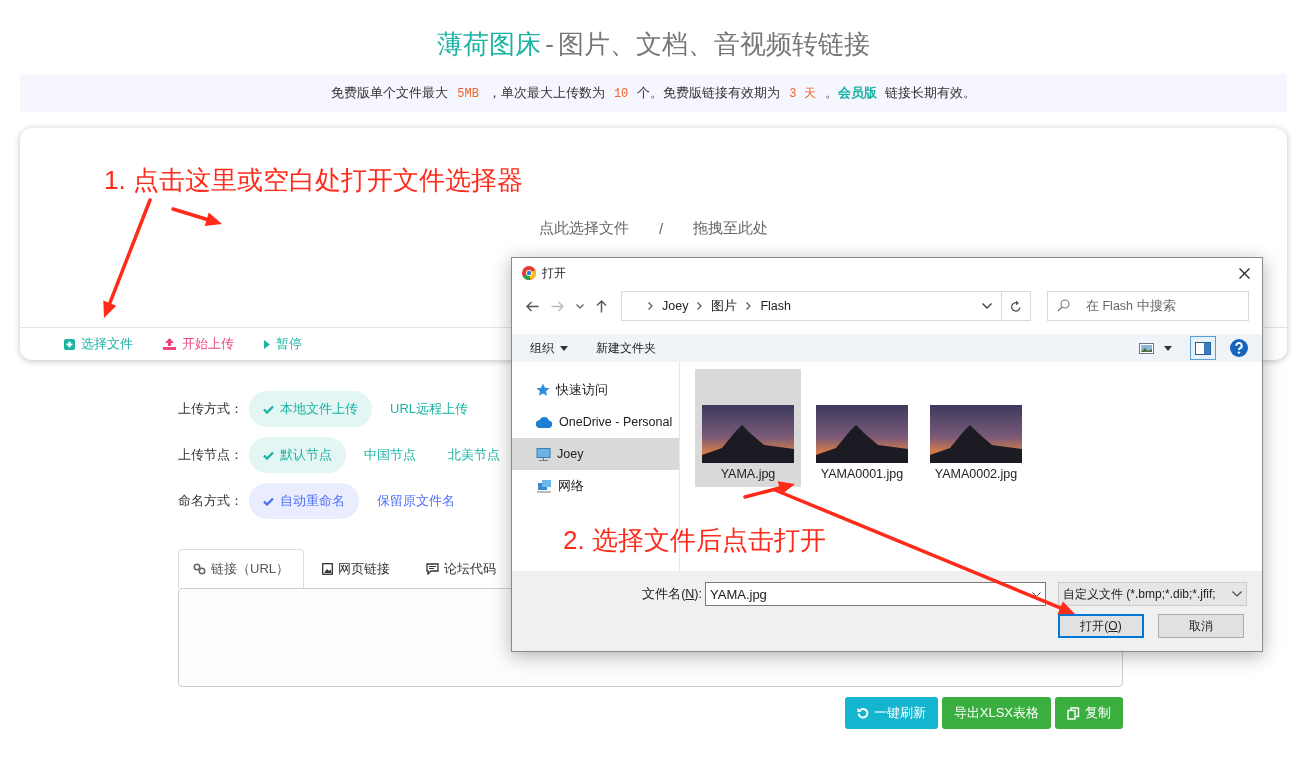  Describe the element at coordinates (211, 409) in the screenshot. I see `option-label: 上传方式：` at that location.